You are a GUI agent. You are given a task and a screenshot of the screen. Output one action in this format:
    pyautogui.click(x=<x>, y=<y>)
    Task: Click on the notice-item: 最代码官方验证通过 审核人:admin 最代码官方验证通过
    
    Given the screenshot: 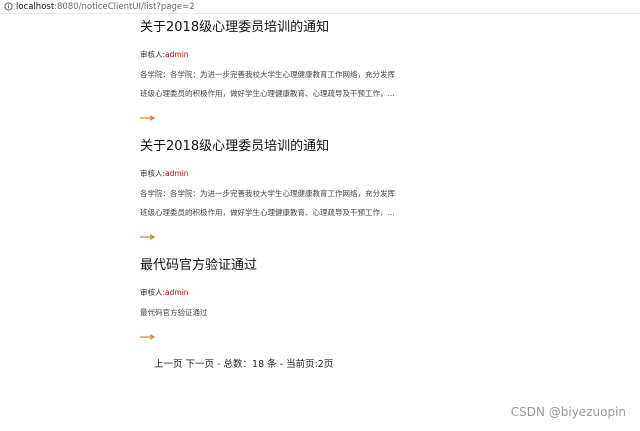 What is the action you would take?
    pyautogui.click(x=270, y=299)
    